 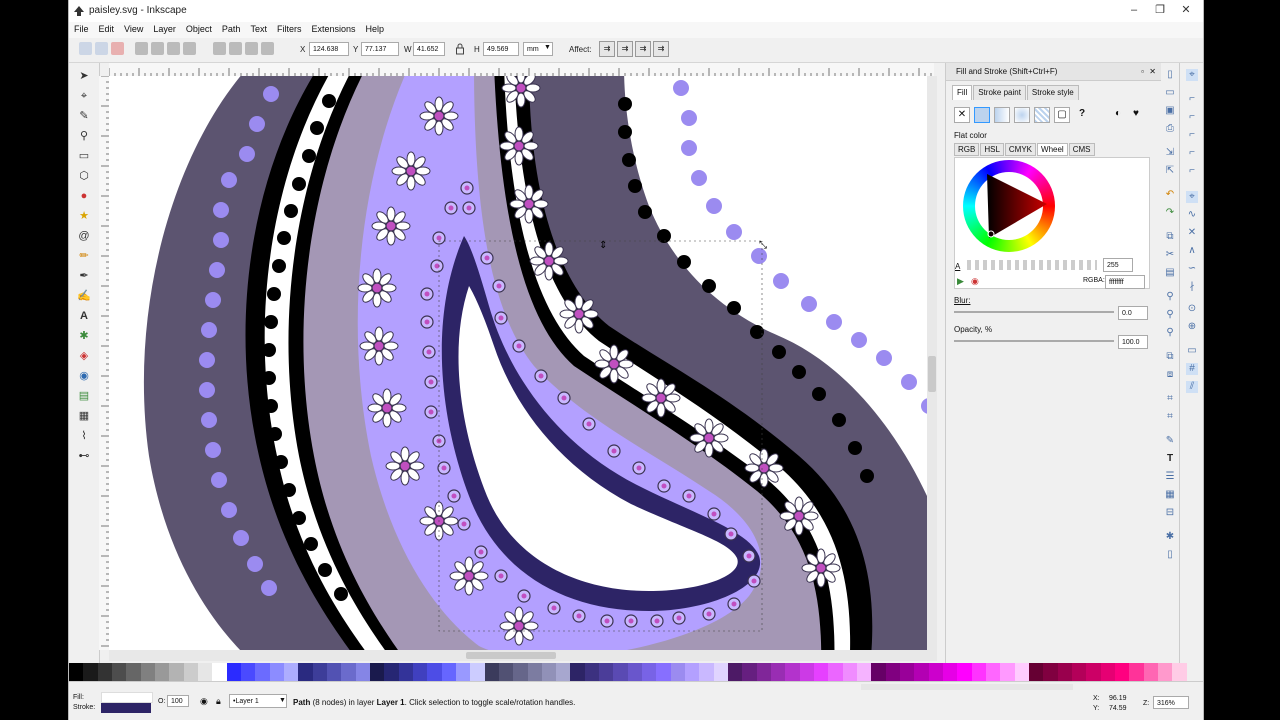 What do you see at coordinates (1032, 265) in the screenshot?
I see `alpha-slider` at bounding box center [1032, 265].